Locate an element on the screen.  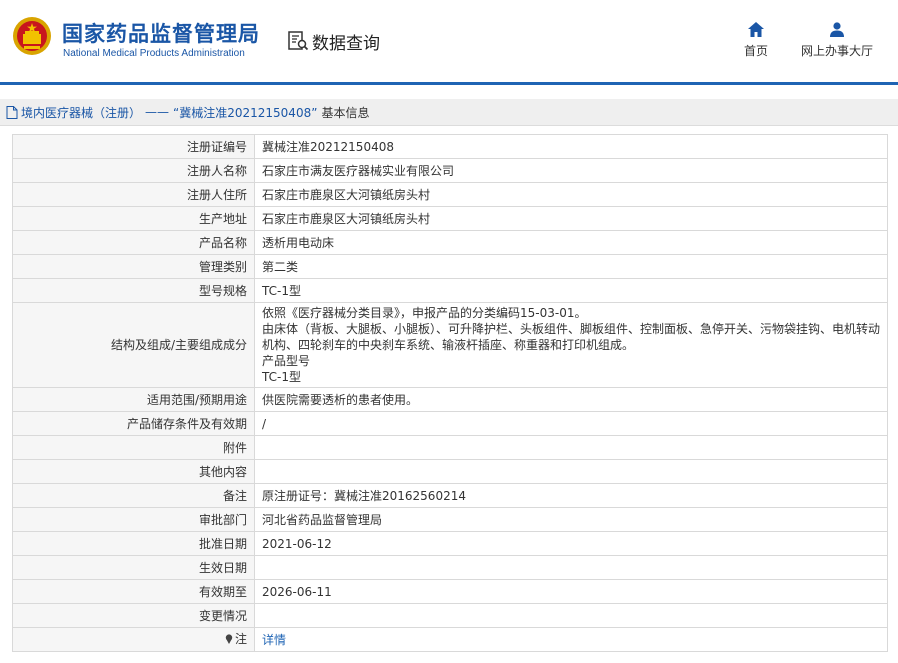
data-query-label: 数据查询 is located at coordinates (346, 43).